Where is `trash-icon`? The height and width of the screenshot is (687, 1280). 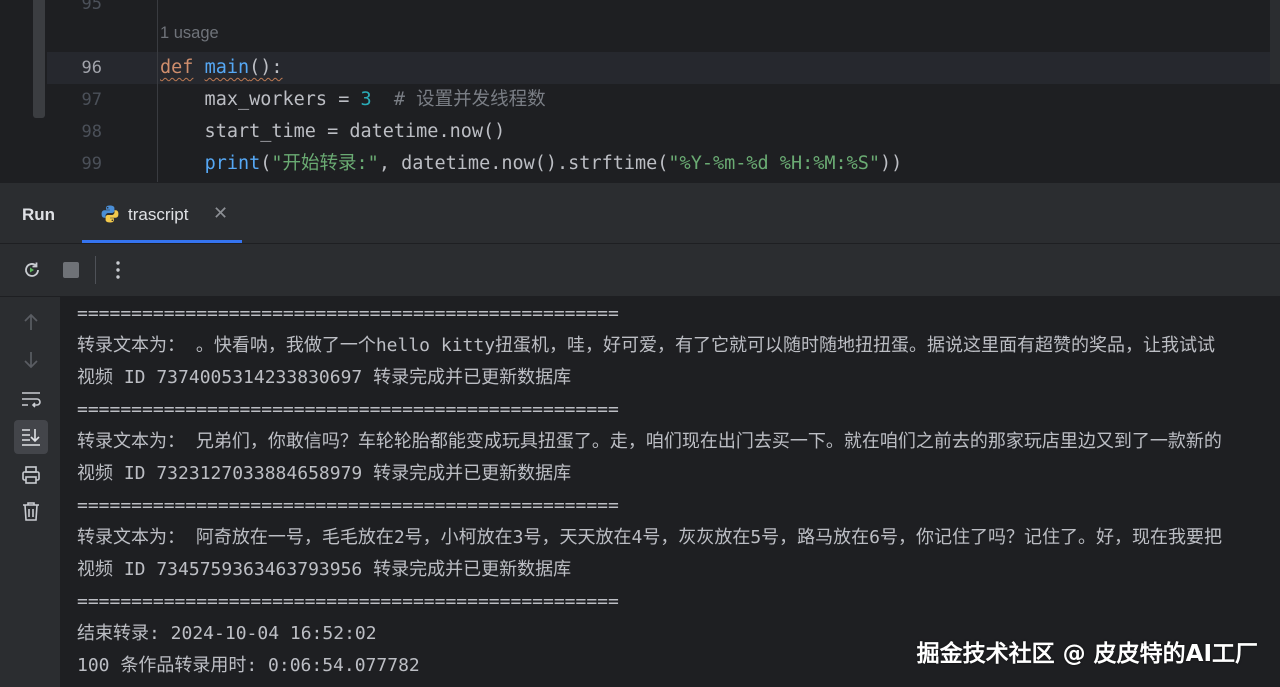
trash-icon is located at coordinates (31, 511).